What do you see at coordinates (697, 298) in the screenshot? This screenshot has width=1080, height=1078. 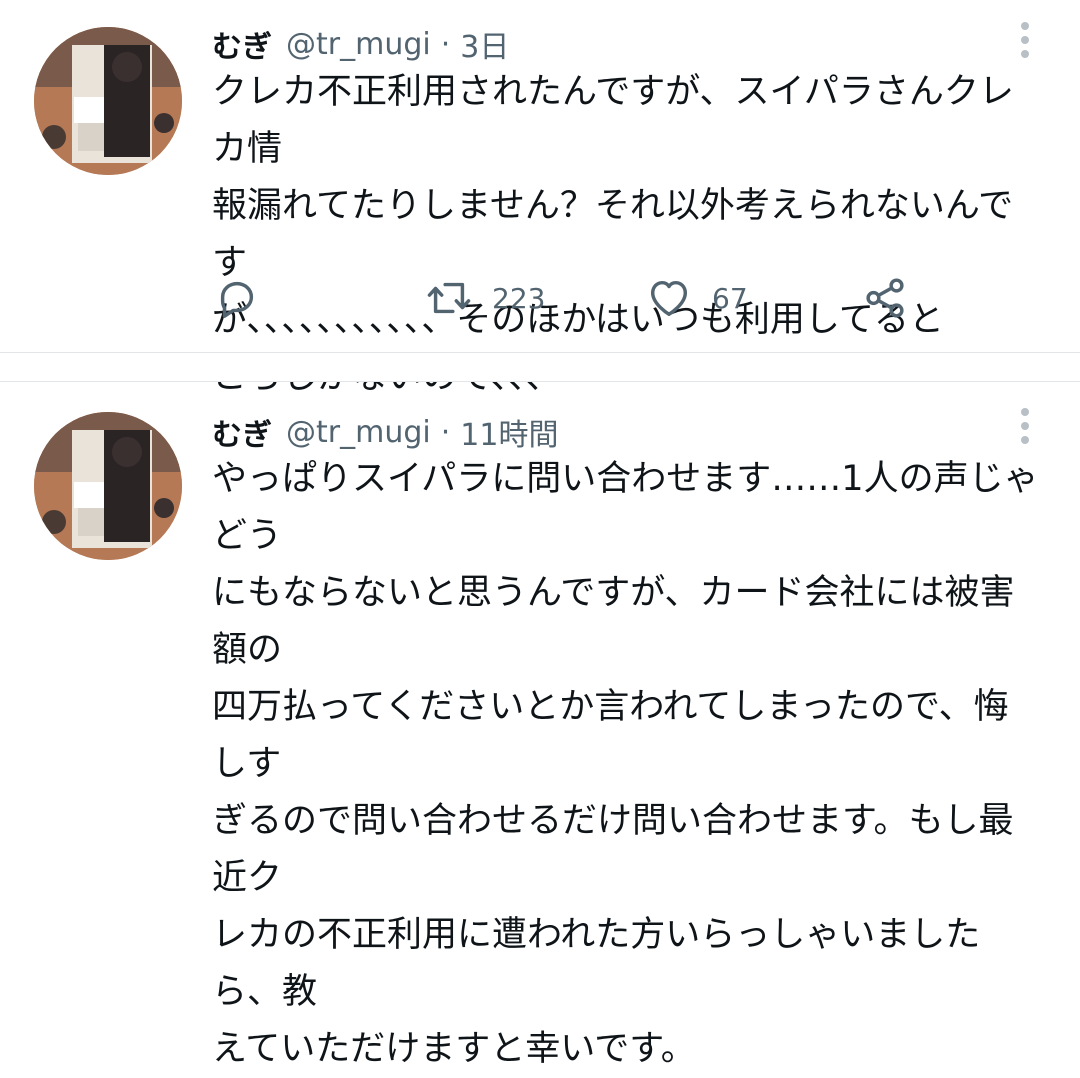 I see `like-button: 67` at bounding box center [697, 298].